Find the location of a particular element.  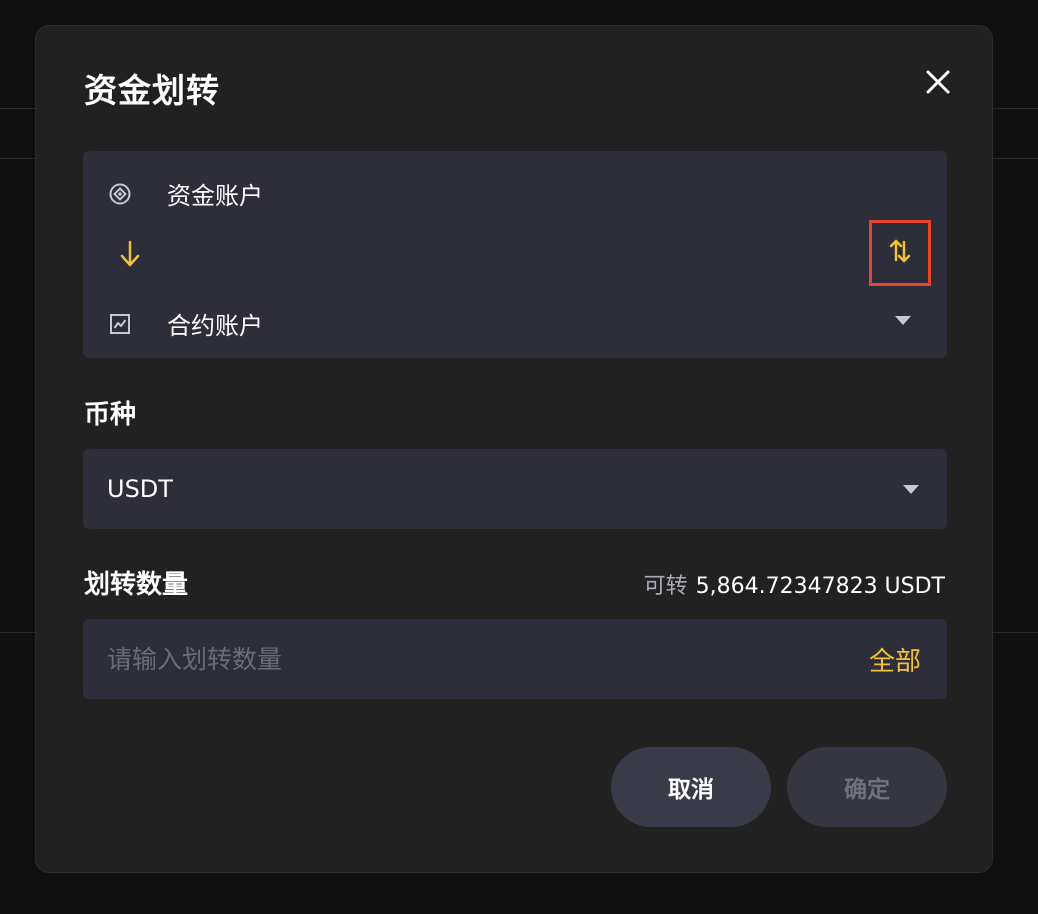

from-account-label: 资金账户 is located at coordinates (215, 196).